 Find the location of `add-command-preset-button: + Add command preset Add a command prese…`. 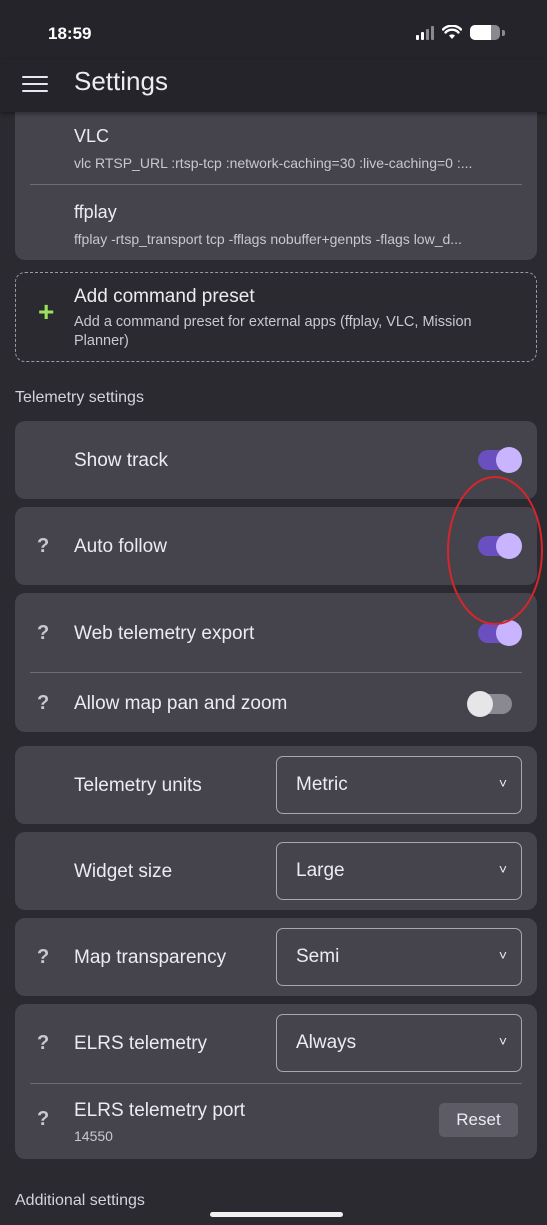

add-command-preset-button: + Add command preset Add a command prese… is located at coordinates (276, 317).